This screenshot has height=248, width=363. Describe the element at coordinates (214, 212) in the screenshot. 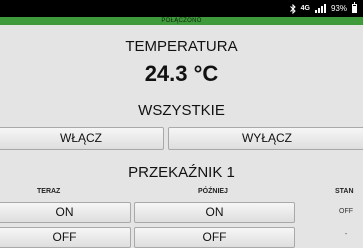

I see `relay-later-on-button: ON` at that location.